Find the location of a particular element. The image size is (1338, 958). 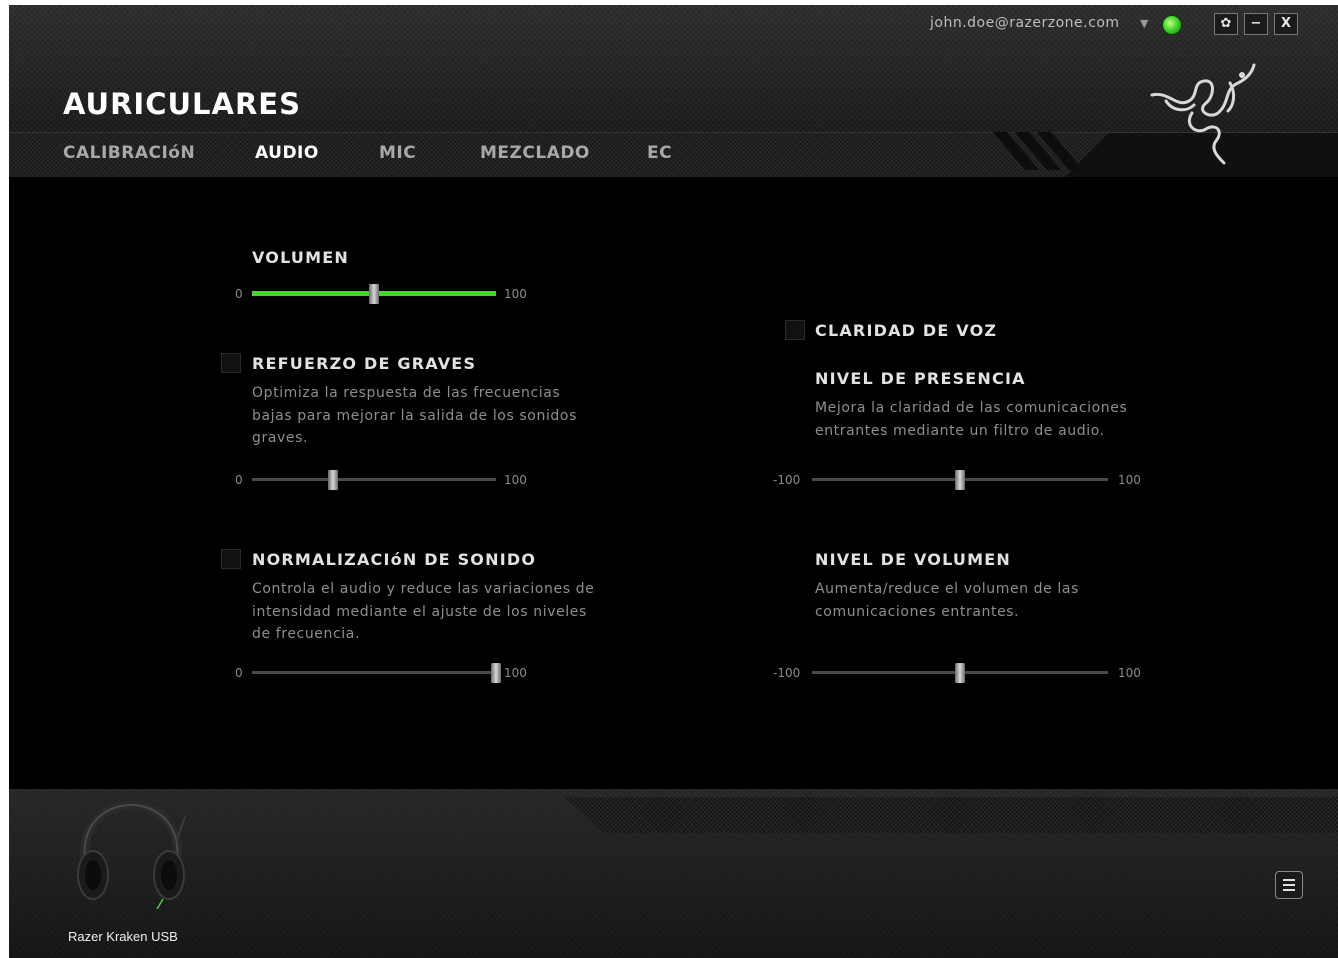

volume-level-slider is located at coordinates (960, 673).